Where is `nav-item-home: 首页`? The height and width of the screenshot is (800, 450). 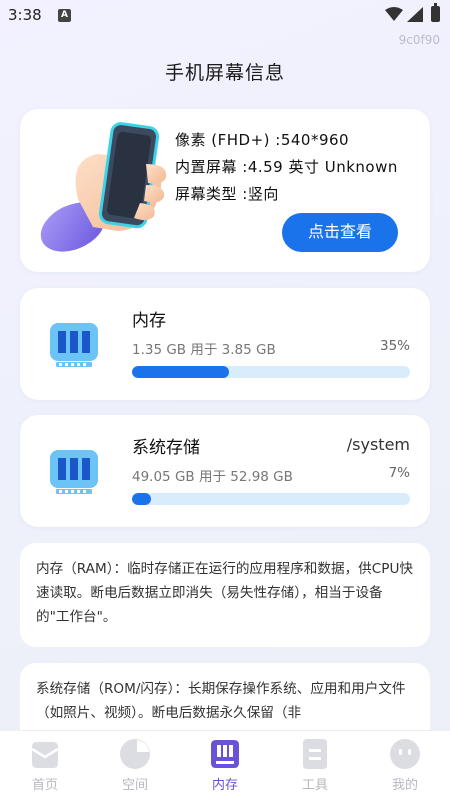 nav-item-home: 首页 is located at coordinates (45, 765).